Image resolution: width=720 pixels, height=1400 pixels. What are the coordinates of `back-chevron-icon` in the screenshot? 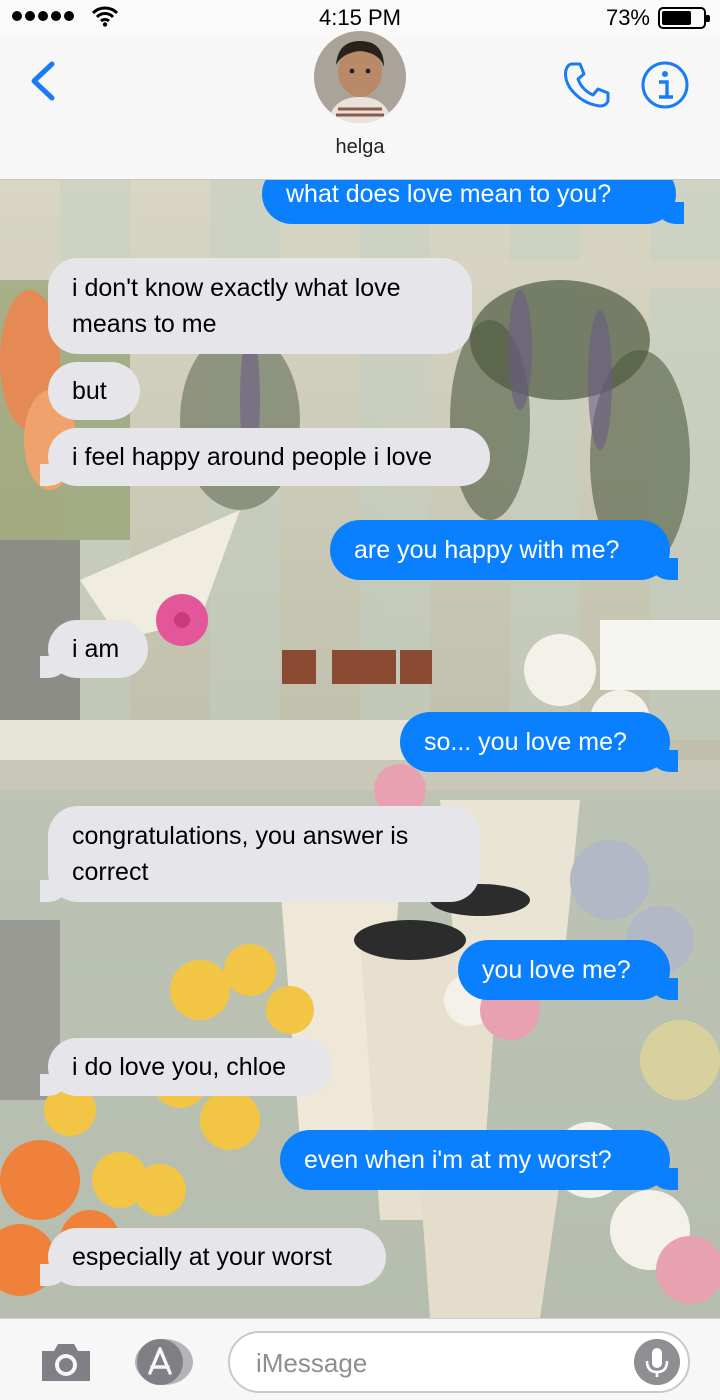 It's located at (44, 81).